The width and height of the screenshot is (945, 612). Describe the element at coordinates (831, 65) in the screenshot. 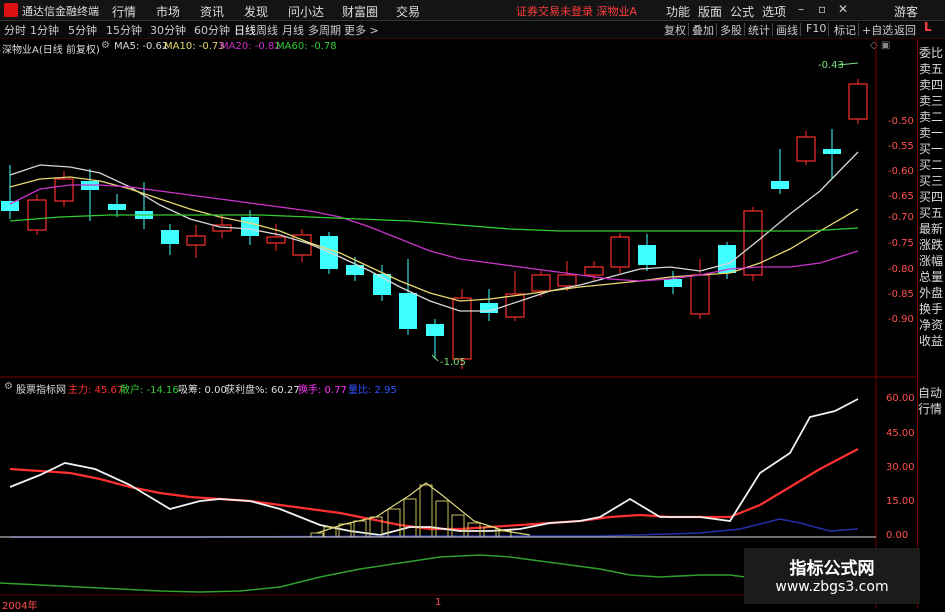

I see `high-price-label: -0.43` at that location.